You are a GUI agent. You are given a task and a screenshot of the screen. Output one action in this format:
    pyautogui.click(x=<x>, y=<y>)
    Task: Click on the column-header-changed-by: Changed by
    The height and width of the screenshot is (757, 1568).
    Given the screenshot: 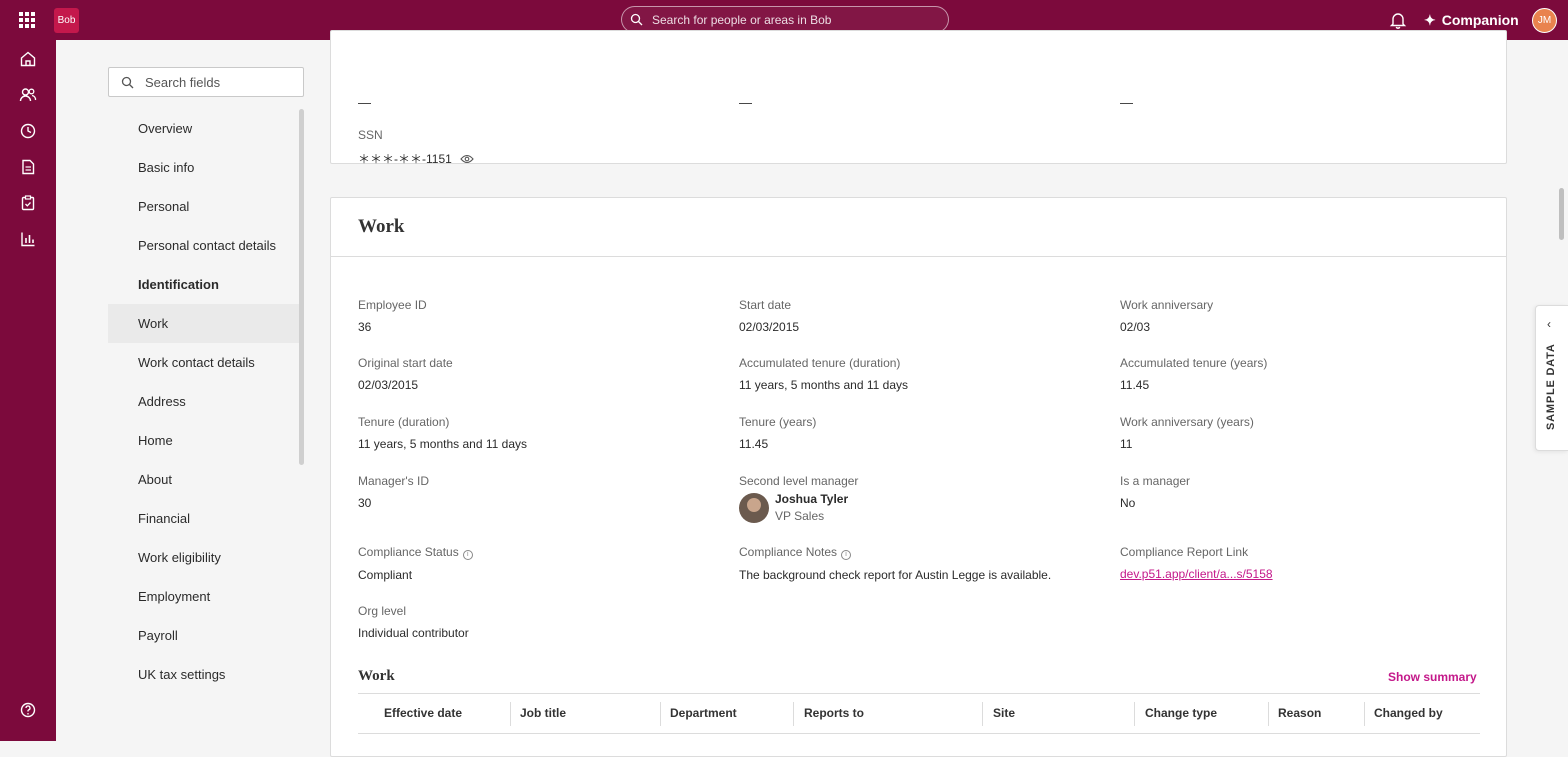 What is the action you would take?
    pyautogui.click(x=1408, y=713)
    